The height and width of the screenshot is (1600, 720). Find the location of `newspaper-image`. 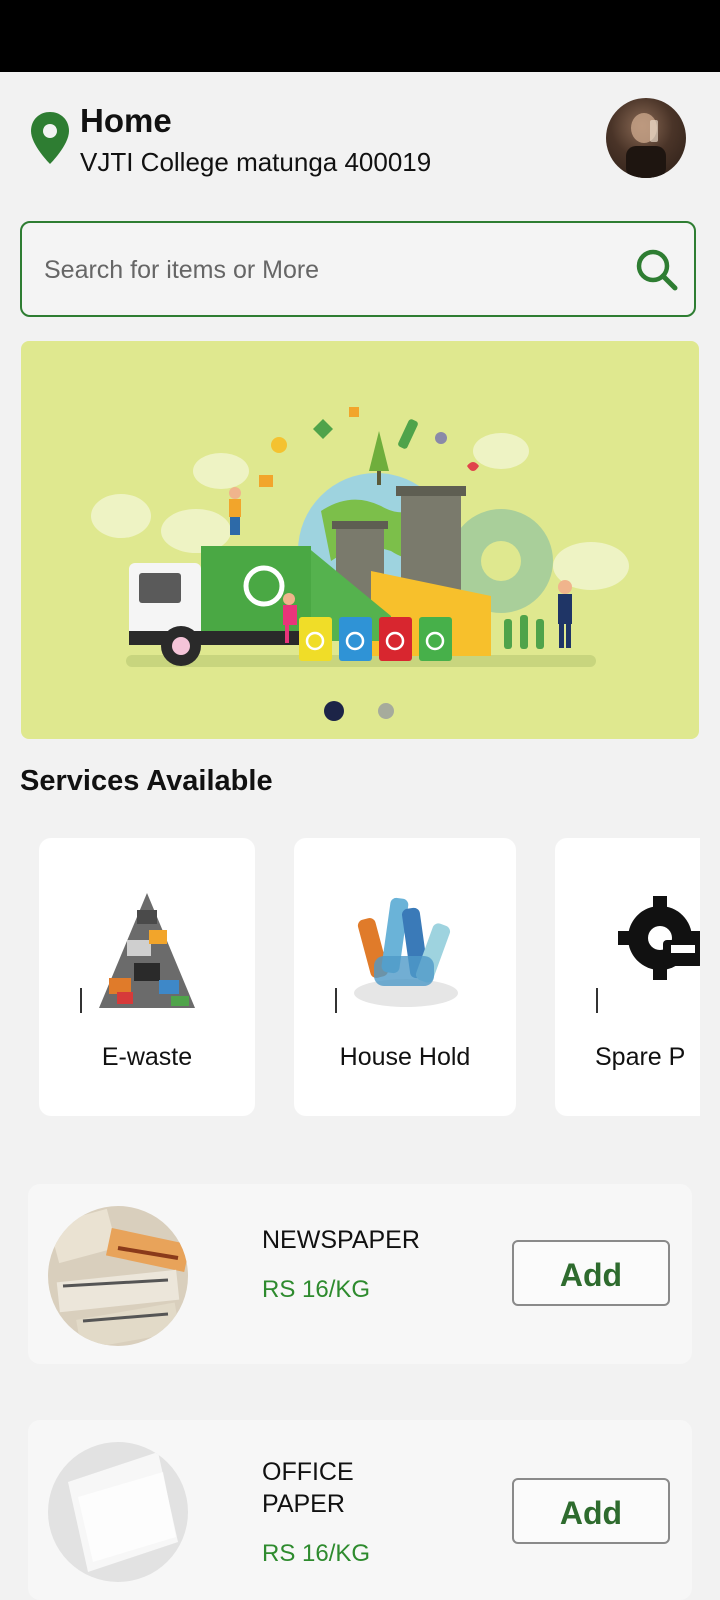

newspaper-image is located at coordinates (118, 1276).